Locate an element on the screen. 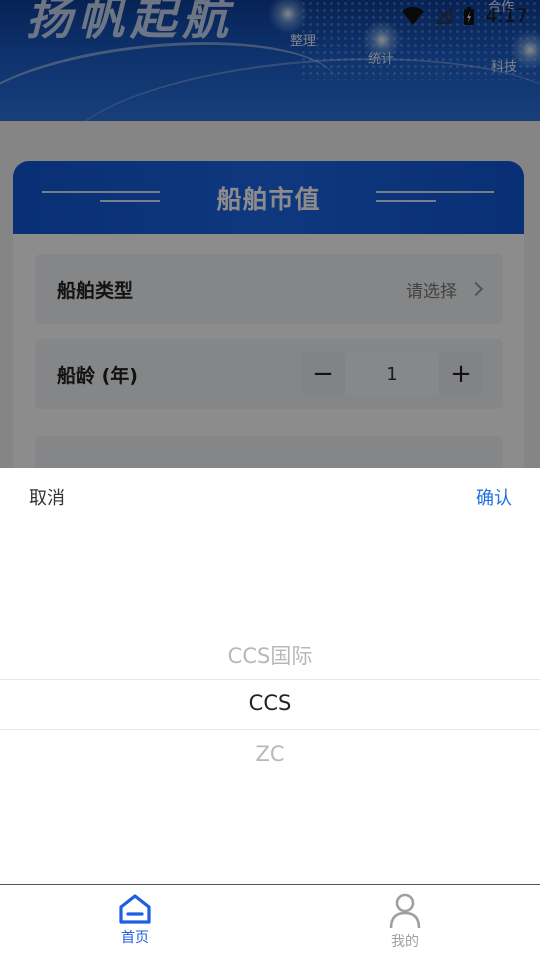 The width and height of the screenshot is (540, 960). tab-home: 首页 is located at coordinates (135, 922).